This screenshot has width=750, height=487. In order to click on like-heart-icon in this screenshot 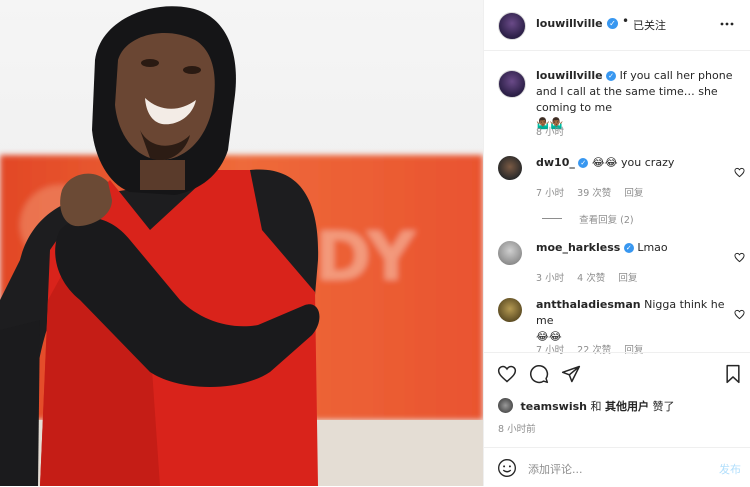, I will do `click(507, 374)`.